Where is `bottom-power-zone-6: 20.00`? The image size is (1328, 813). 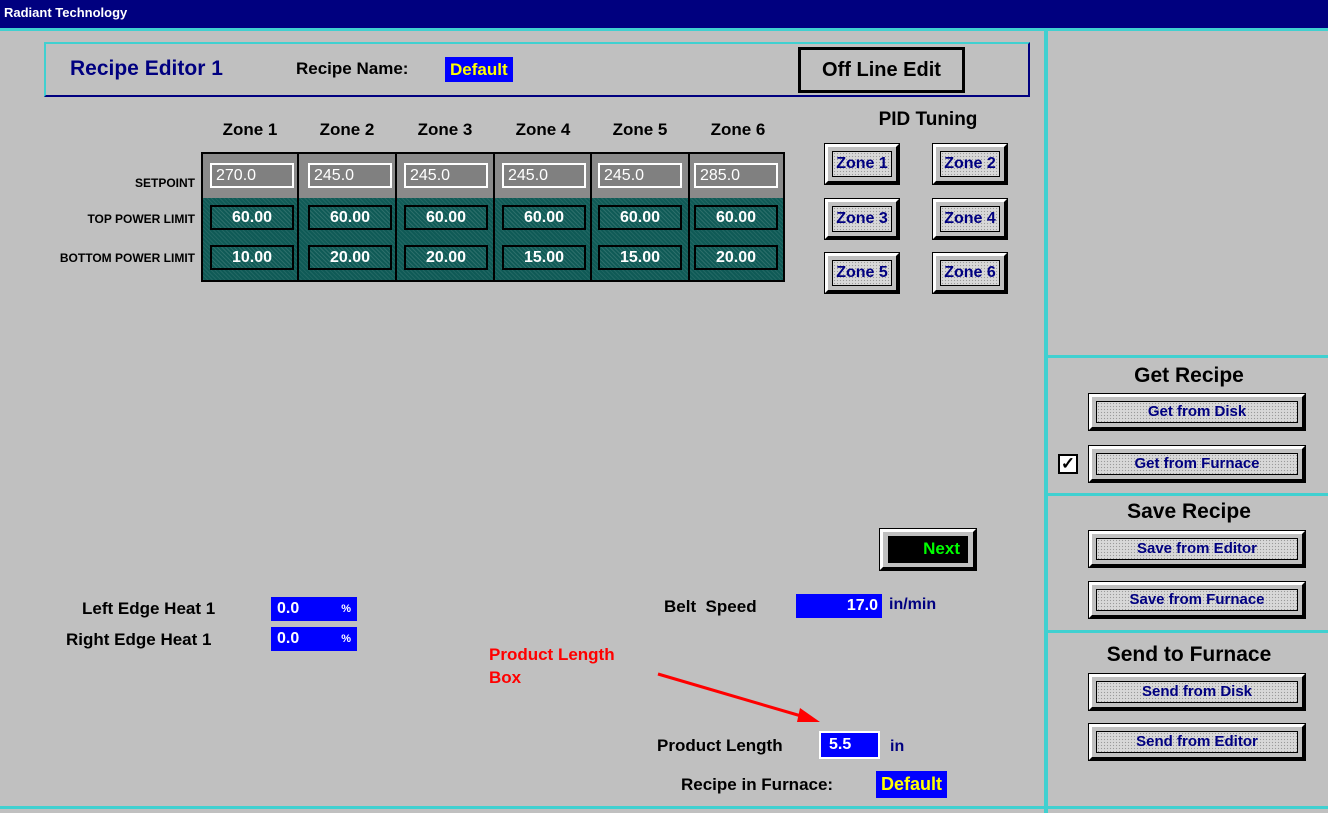 bottom-power-zone-6: 20.00 is located at coordinates (736, 257).